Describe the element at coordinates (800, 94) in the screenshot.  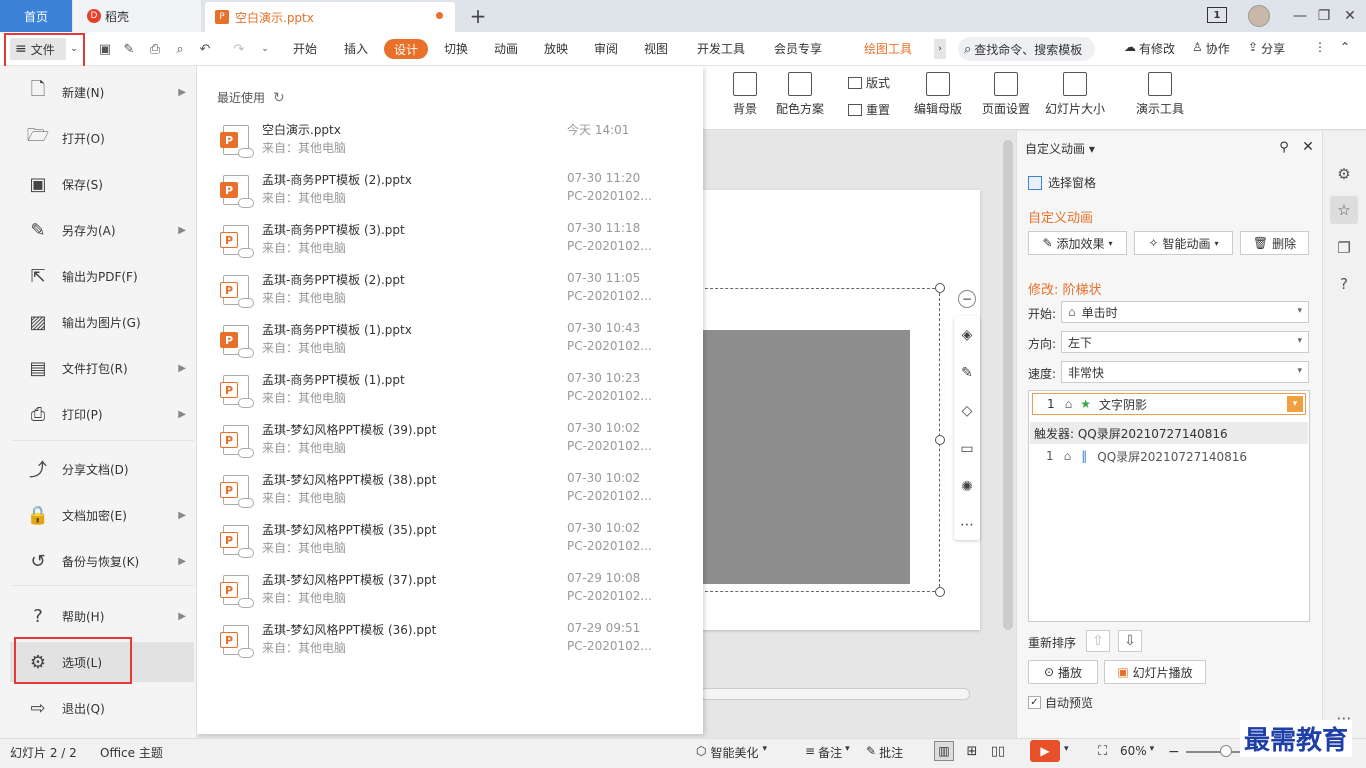
I see `color-scheme-button: 配色方案` at that location.